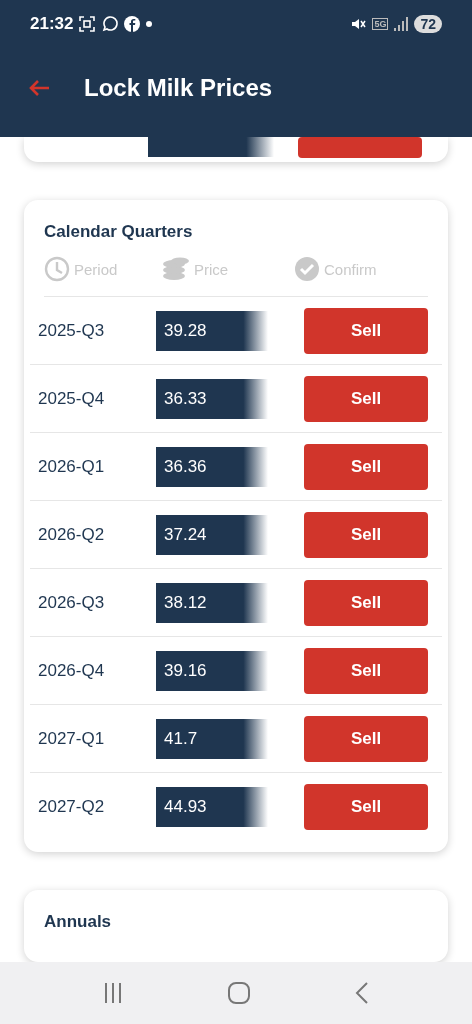  I want to click on recent-apps-icon, so click(112, 993).